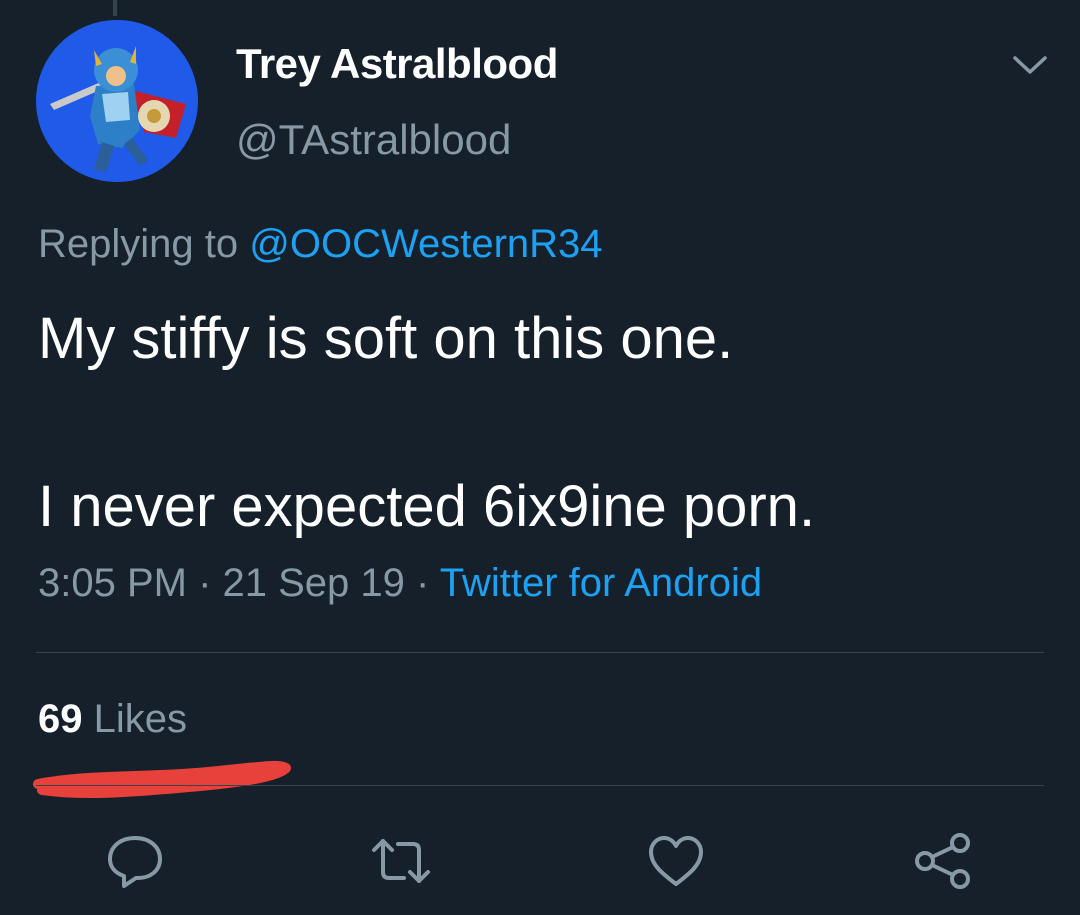  I want to click on heart-icon, so click(676, 861).